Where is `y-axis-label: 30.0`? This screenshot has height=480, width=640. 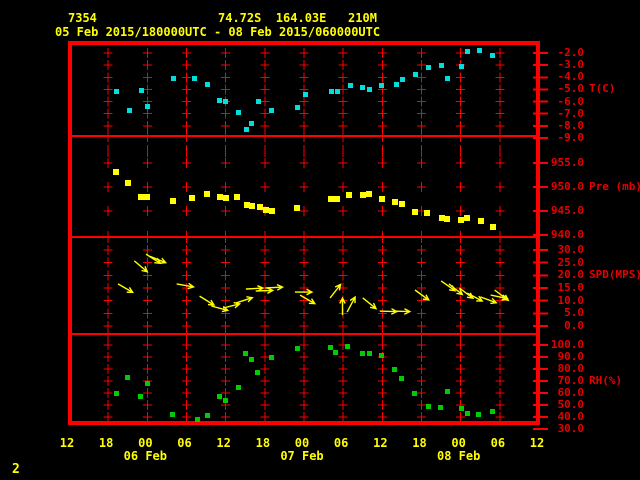 y-axis-label: 30.0 is located at coordinates (571, 249).